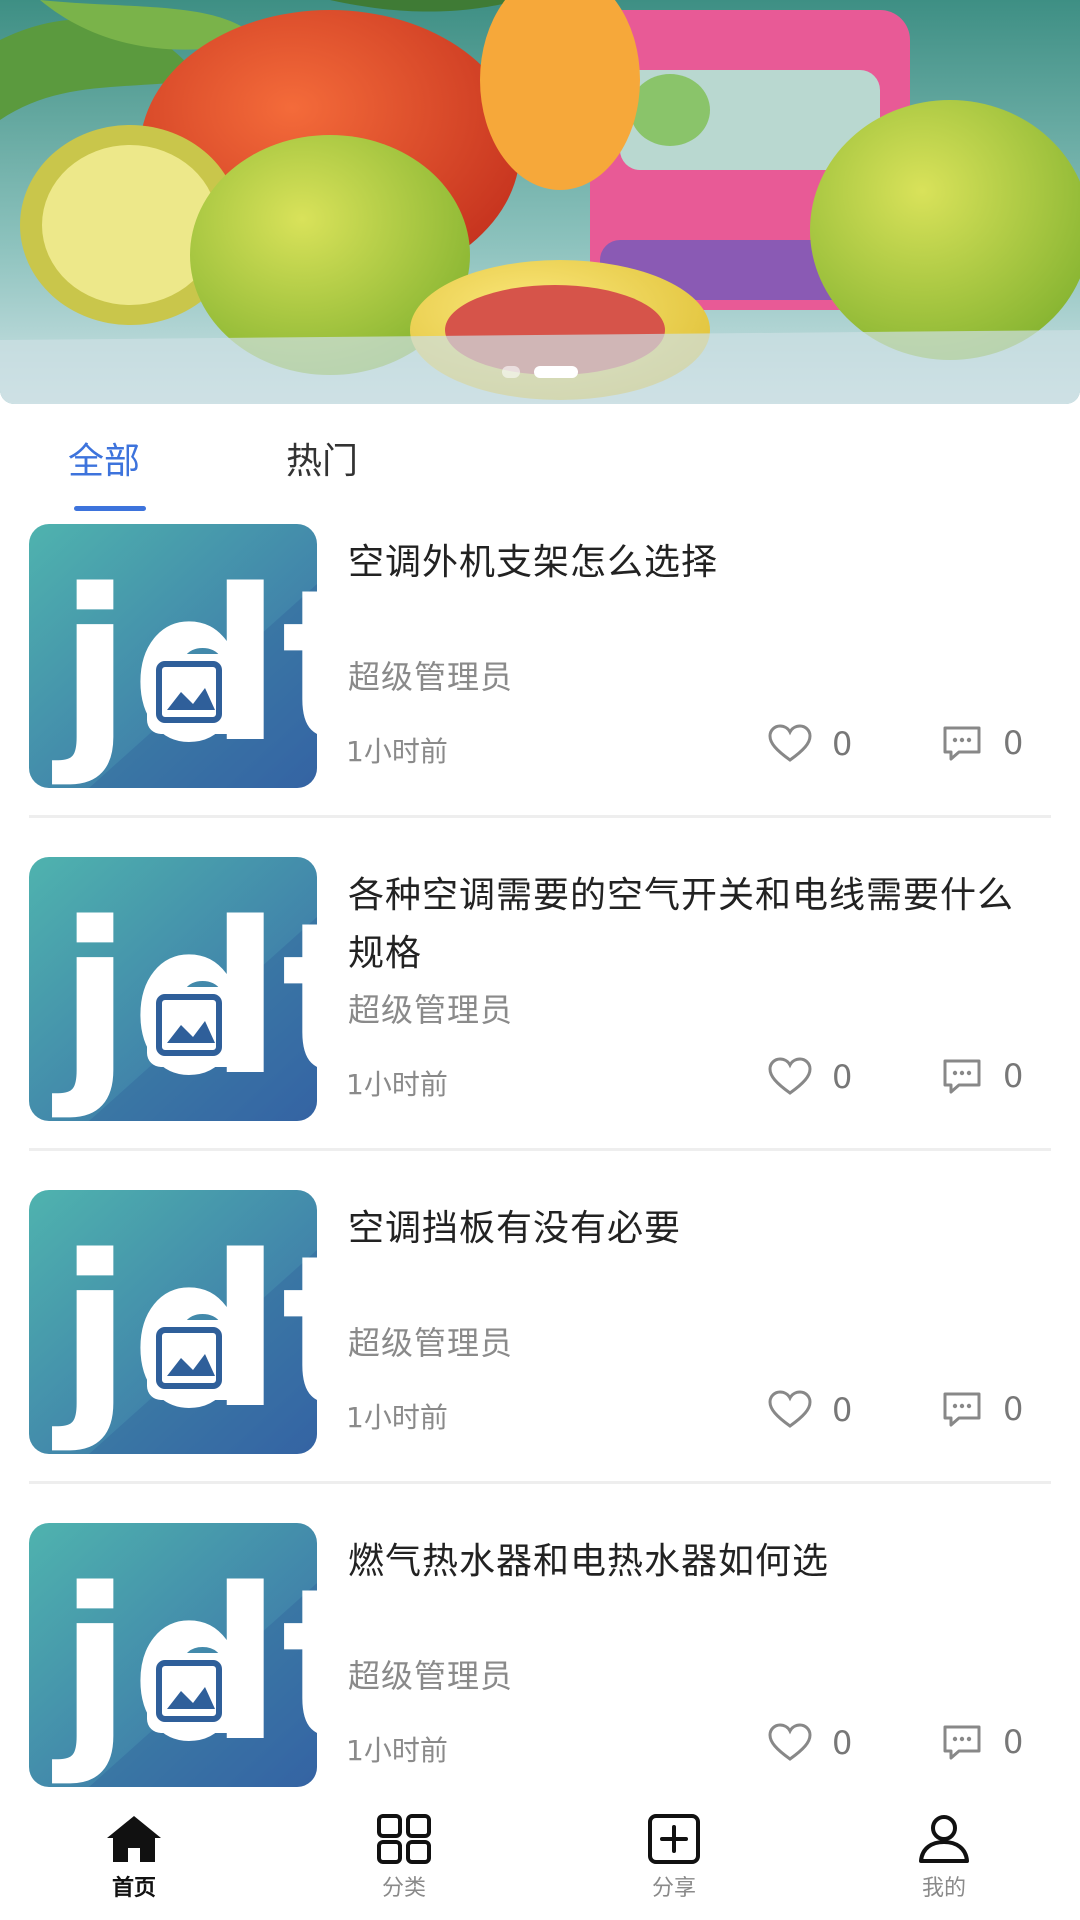  I want to click on tab-hot: 热门, so click(322, 458).